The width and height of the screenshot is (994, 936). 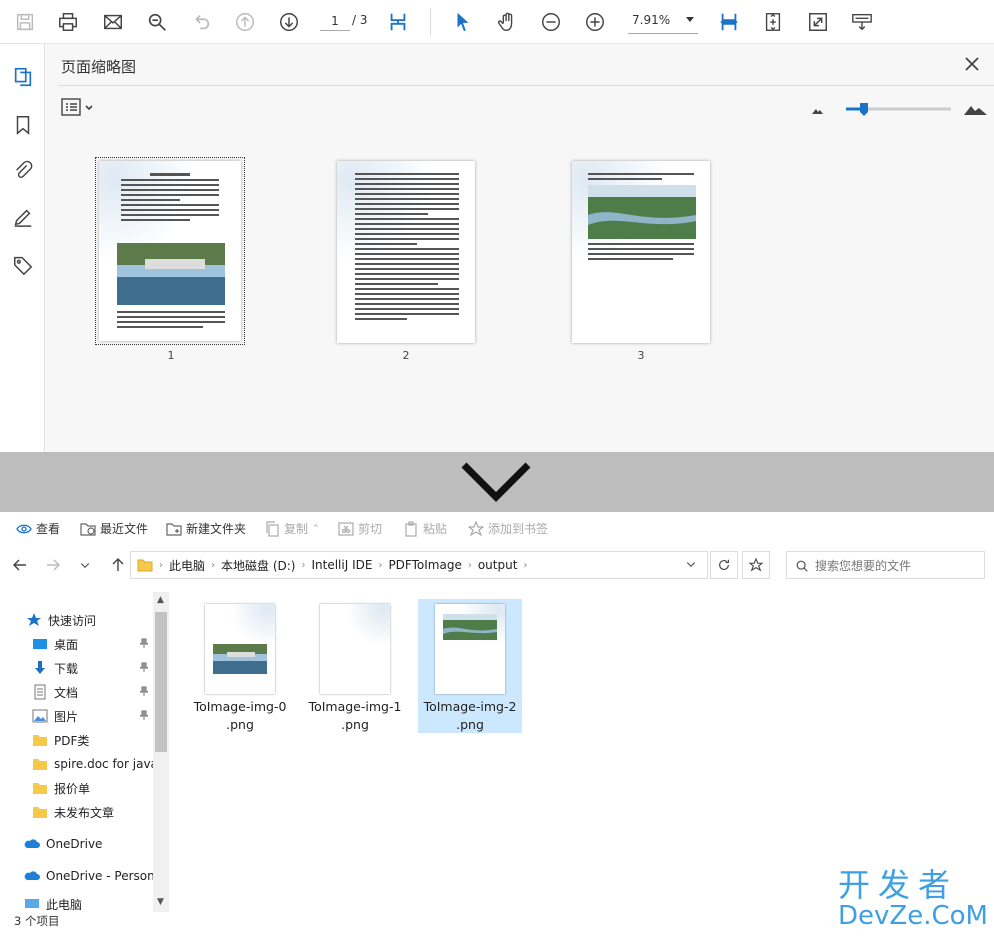 What do you see at coordinates (335, 21) in the screenshot?
I see `page-number-input` at bounding box center [335, 21].